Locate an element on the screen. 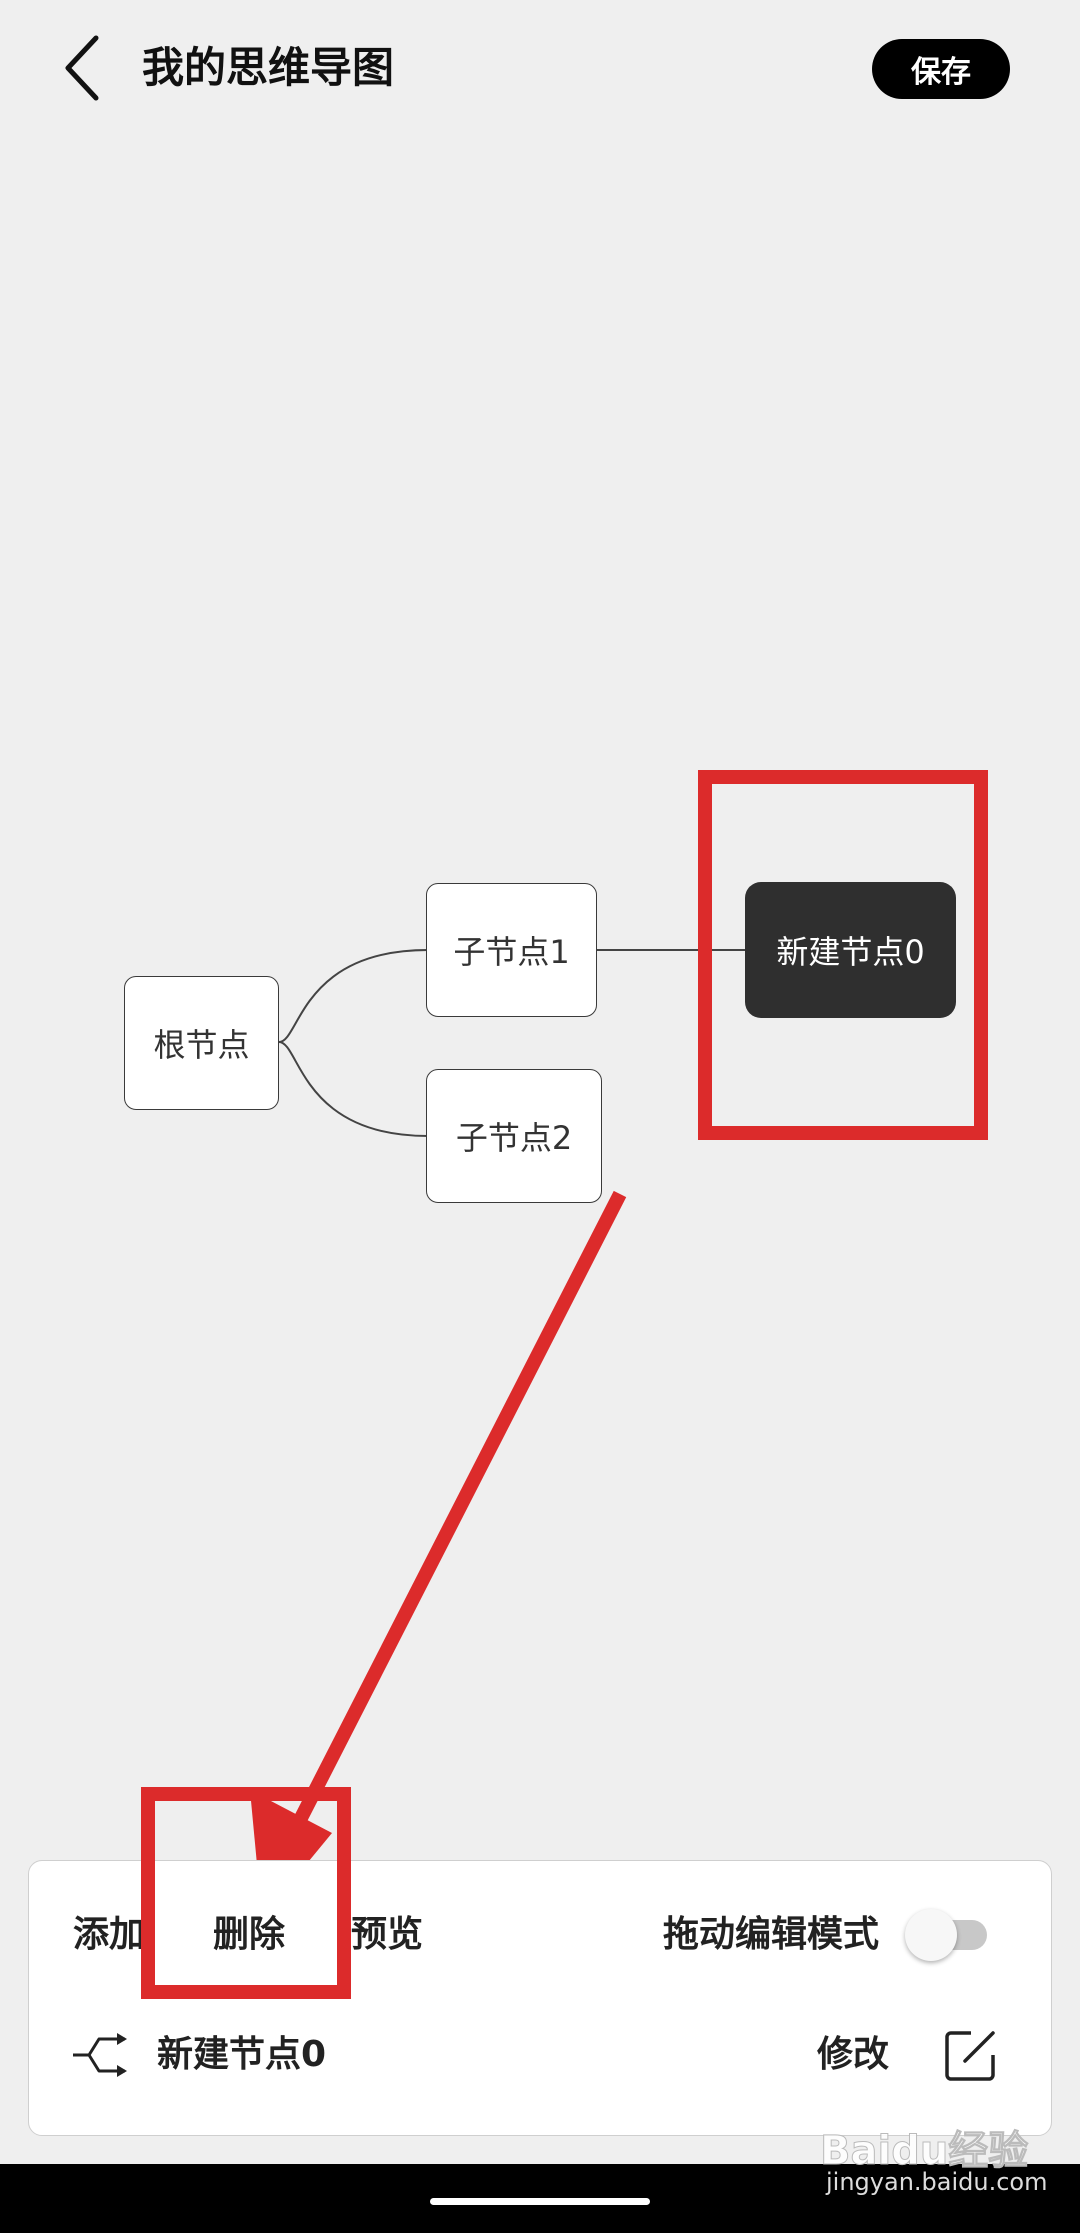 The height and width of the screenshot is (2233, 1080). system-nav-bar is located at coordinates (540, 2198).